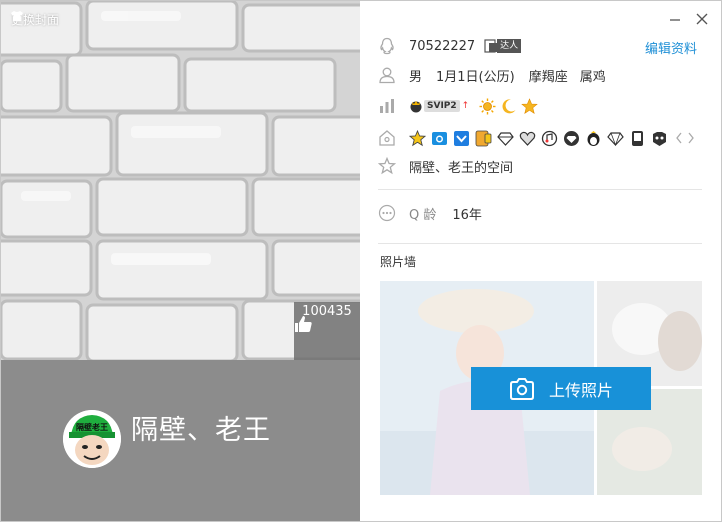 The height and width of the screenshot is (522, 722). Describe the element at coordinates (461, 166) in the screenshot. I see `space-link: 隔壁、老王的空间` at that location.